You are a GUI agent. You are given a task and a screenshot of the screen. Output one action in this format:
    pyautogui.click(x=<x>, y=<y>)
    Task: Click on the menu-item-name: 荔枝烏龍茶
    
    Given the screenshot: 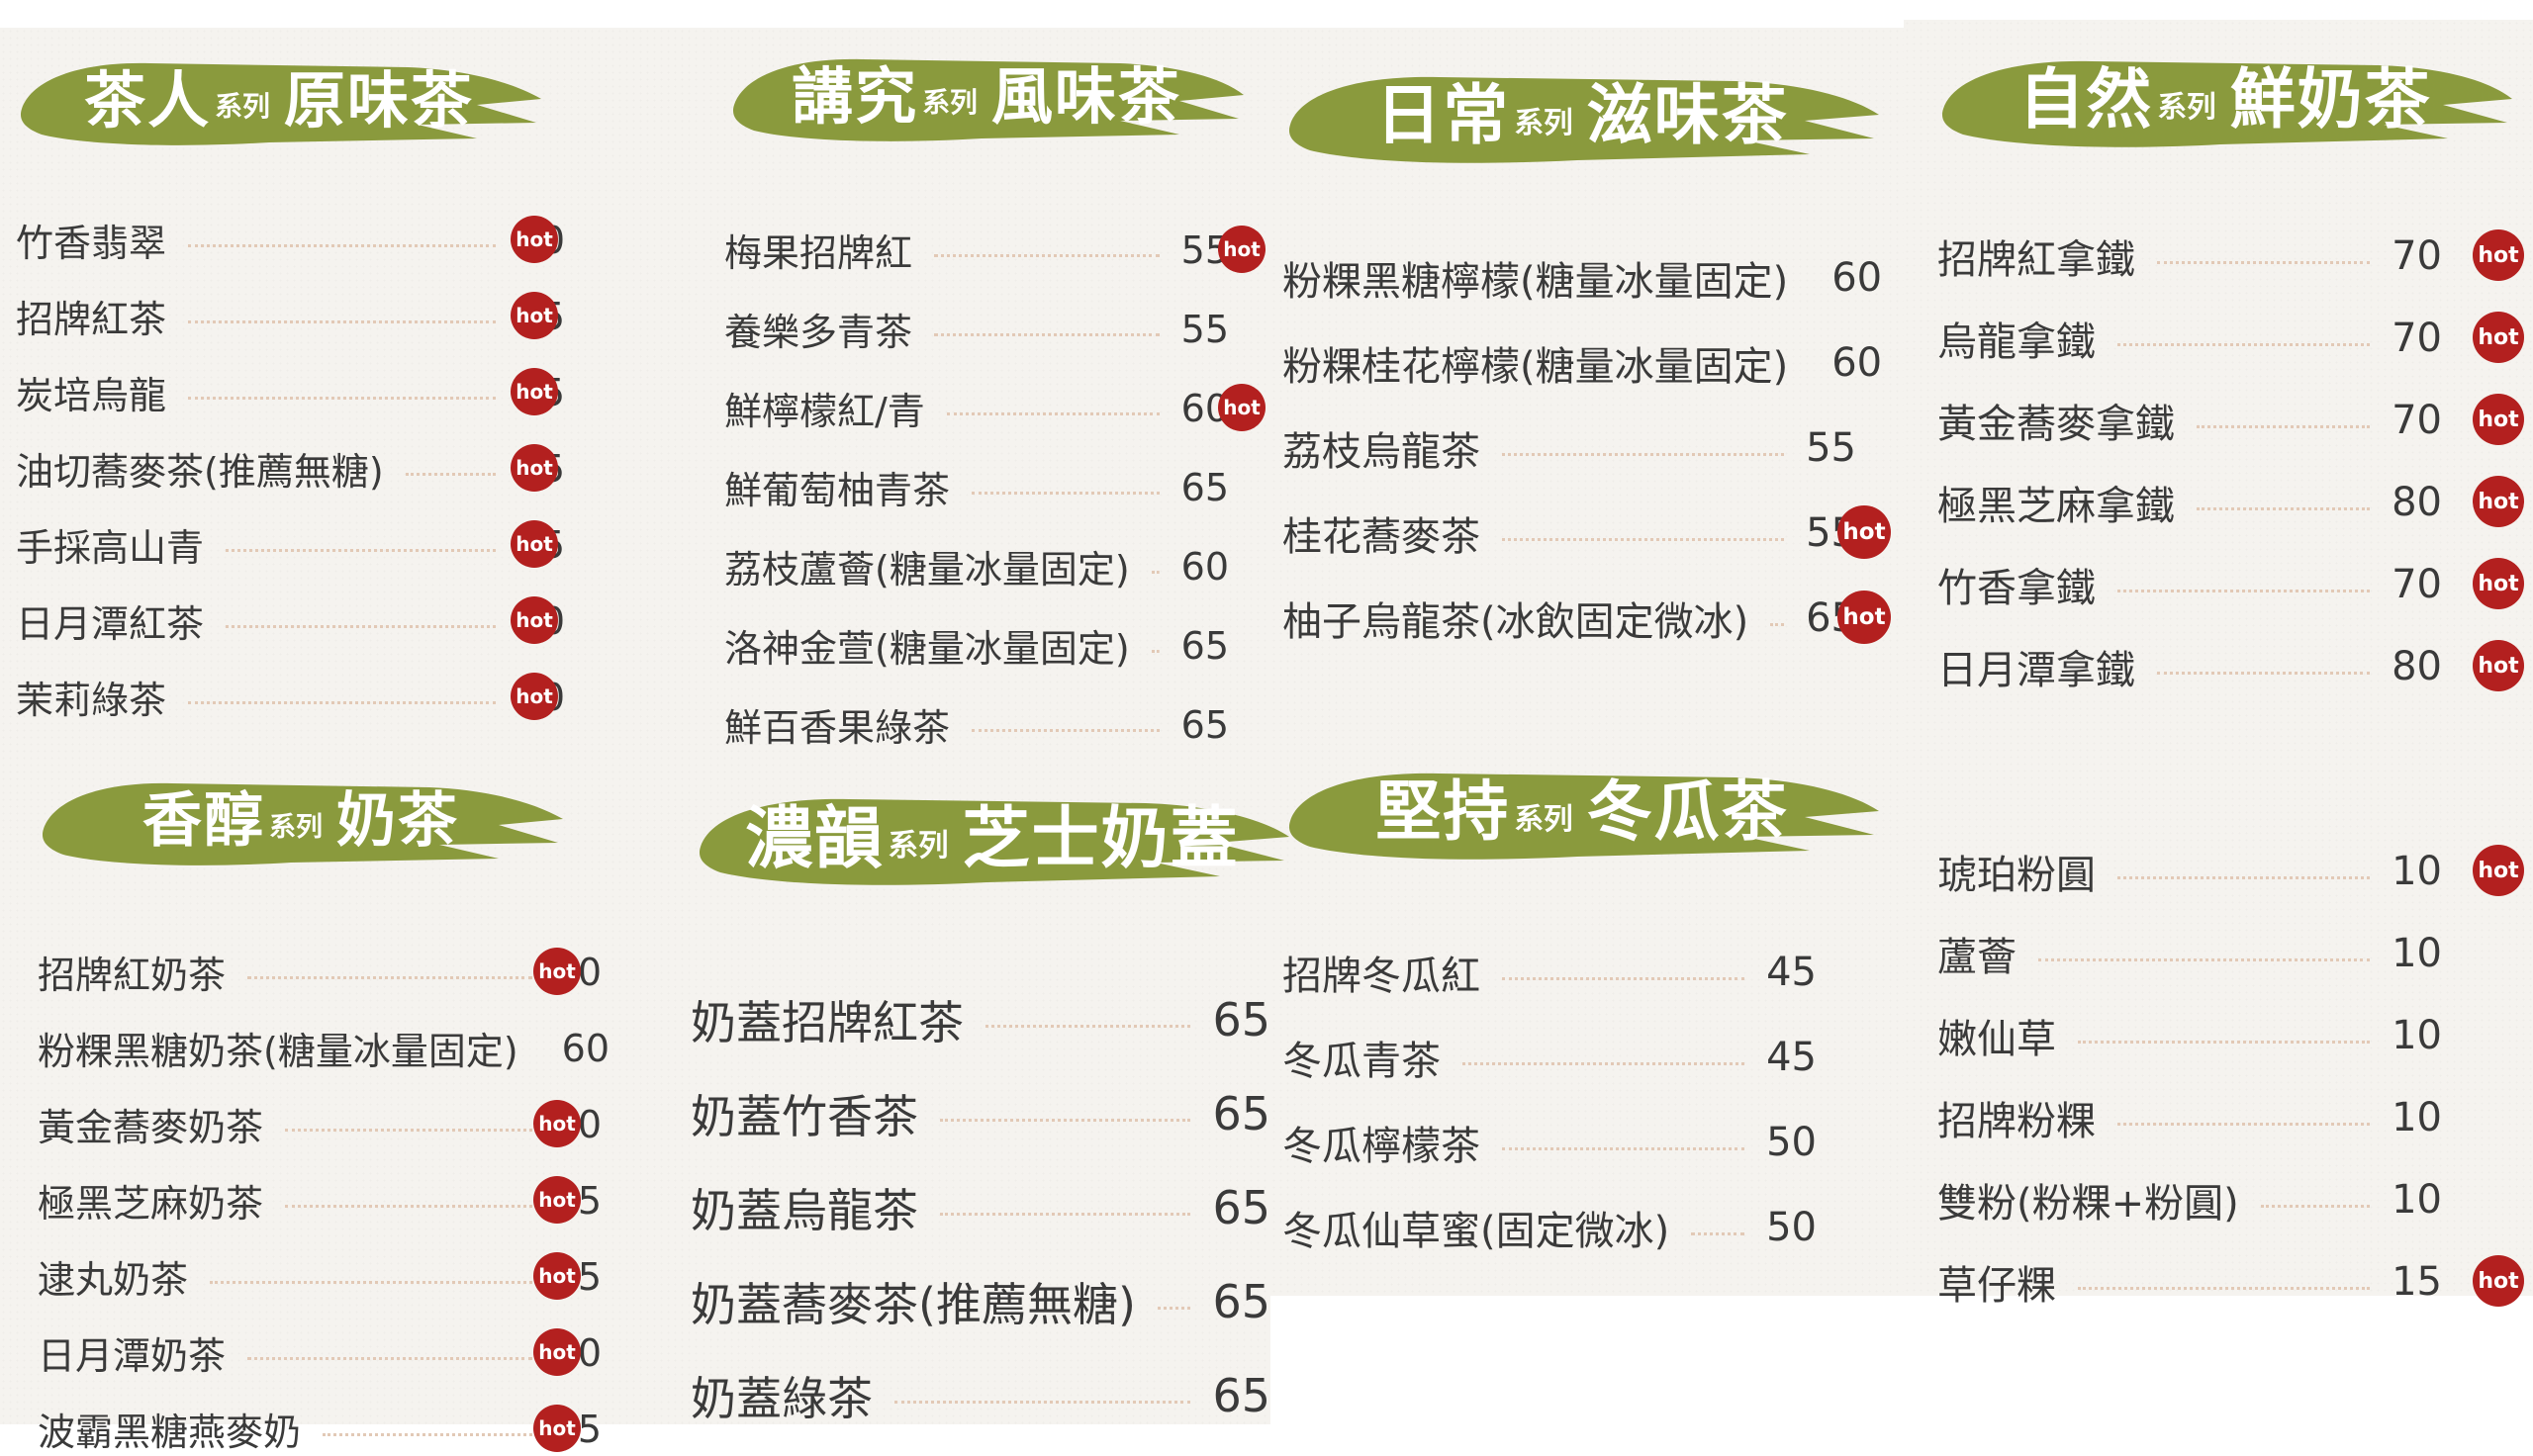 What is the action you would take?
    pyautogui.click(x=1381, y=452)
    